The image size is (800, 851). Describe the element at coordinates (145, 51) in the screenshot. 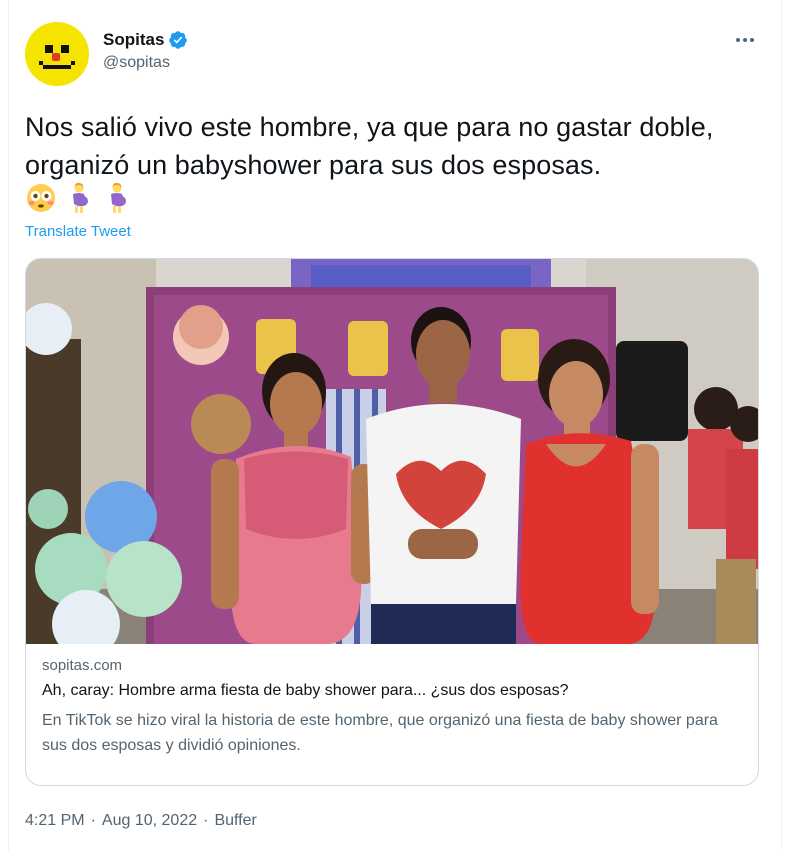

I see `author-block: Sopitas @sopitas` at that location.